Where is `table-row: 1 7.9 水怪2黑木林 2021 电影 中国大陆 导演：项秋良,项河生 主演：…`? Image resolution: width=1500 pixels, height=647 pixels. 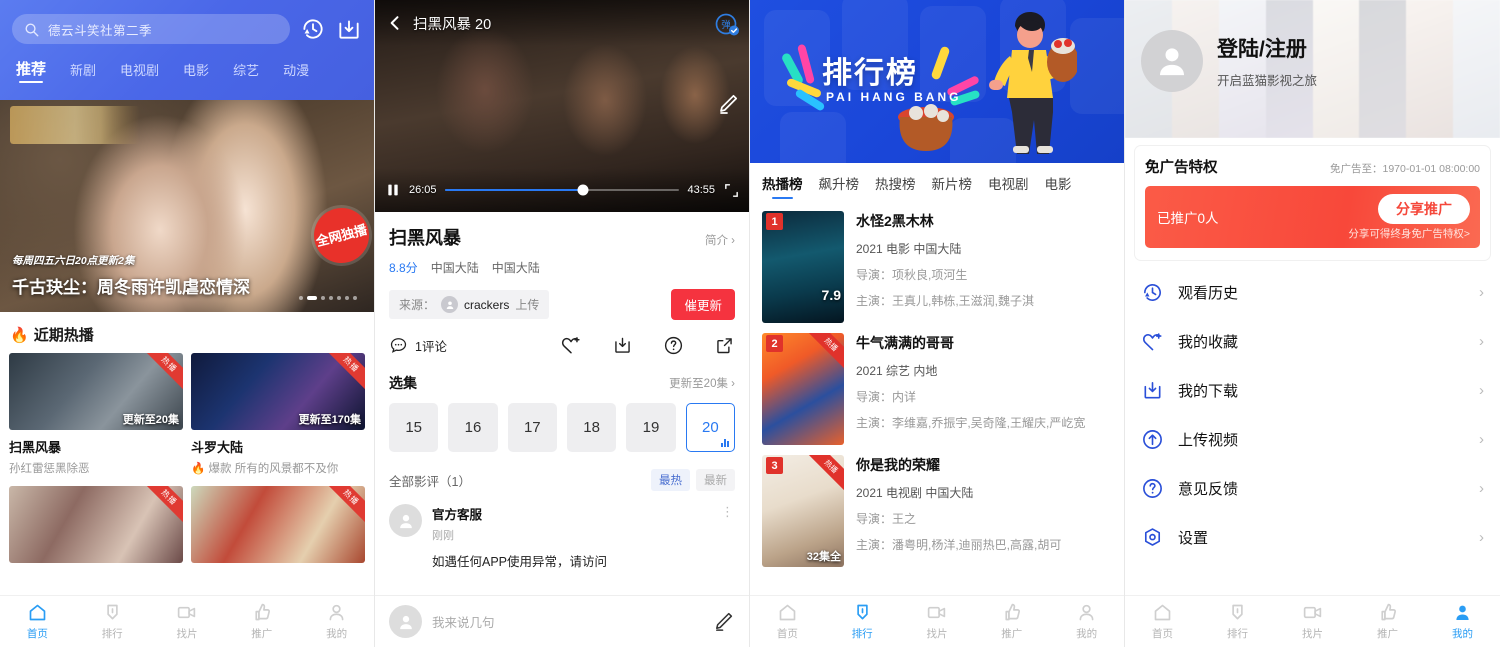
table-row: 1 7.9 水怪2黑木林 2021 电影 中国大陆 导演：项秋良,项河生 主演：… is located at coordinates (937, 262).